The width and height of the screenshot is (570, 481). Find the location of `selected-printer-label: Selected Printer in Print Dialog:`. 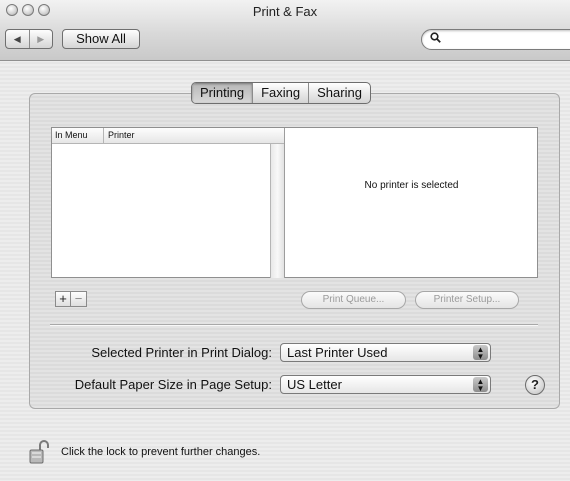

selected-printer-label: Selected Printer in Print Dialog: is located at coordinates (181, 352).